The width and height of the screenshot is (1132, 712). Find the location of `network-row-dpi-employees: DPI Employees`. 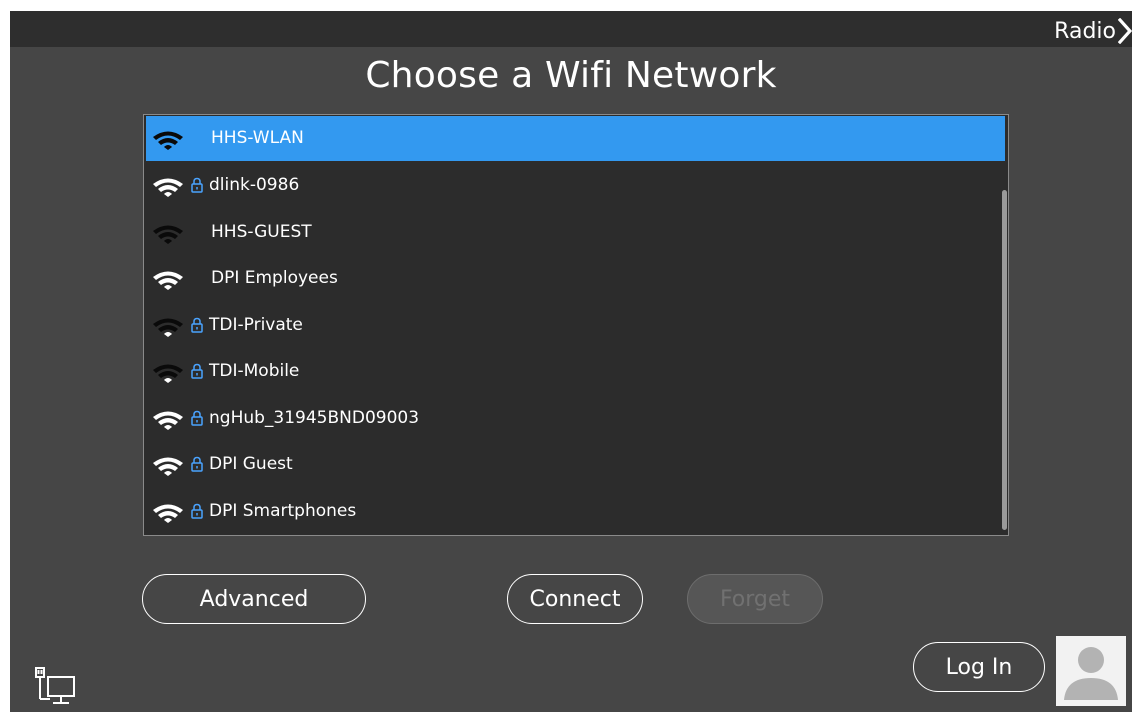

network-row-dpi-employees: DPI Employees is located at coordinates (575, 278).